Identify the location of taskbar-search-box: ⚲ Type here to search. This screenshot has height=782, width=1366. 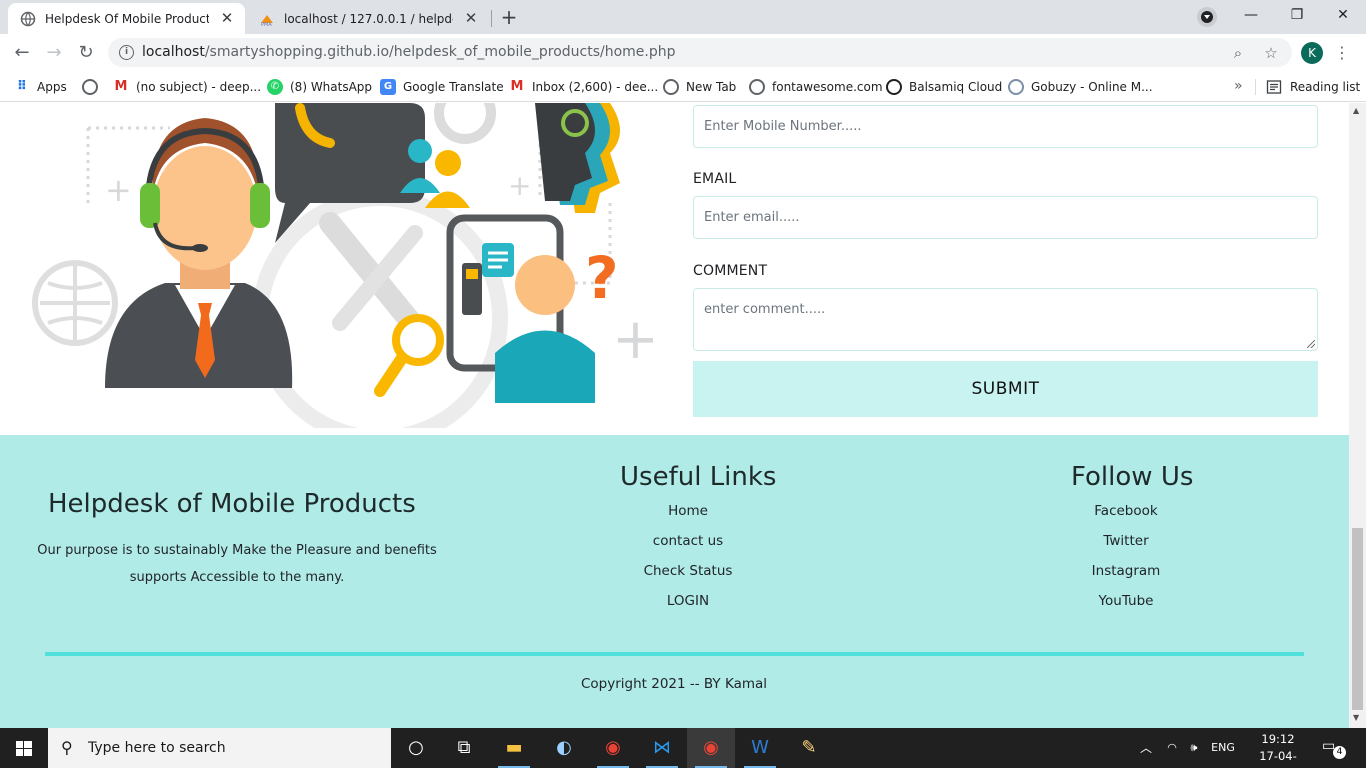
(219, 748).